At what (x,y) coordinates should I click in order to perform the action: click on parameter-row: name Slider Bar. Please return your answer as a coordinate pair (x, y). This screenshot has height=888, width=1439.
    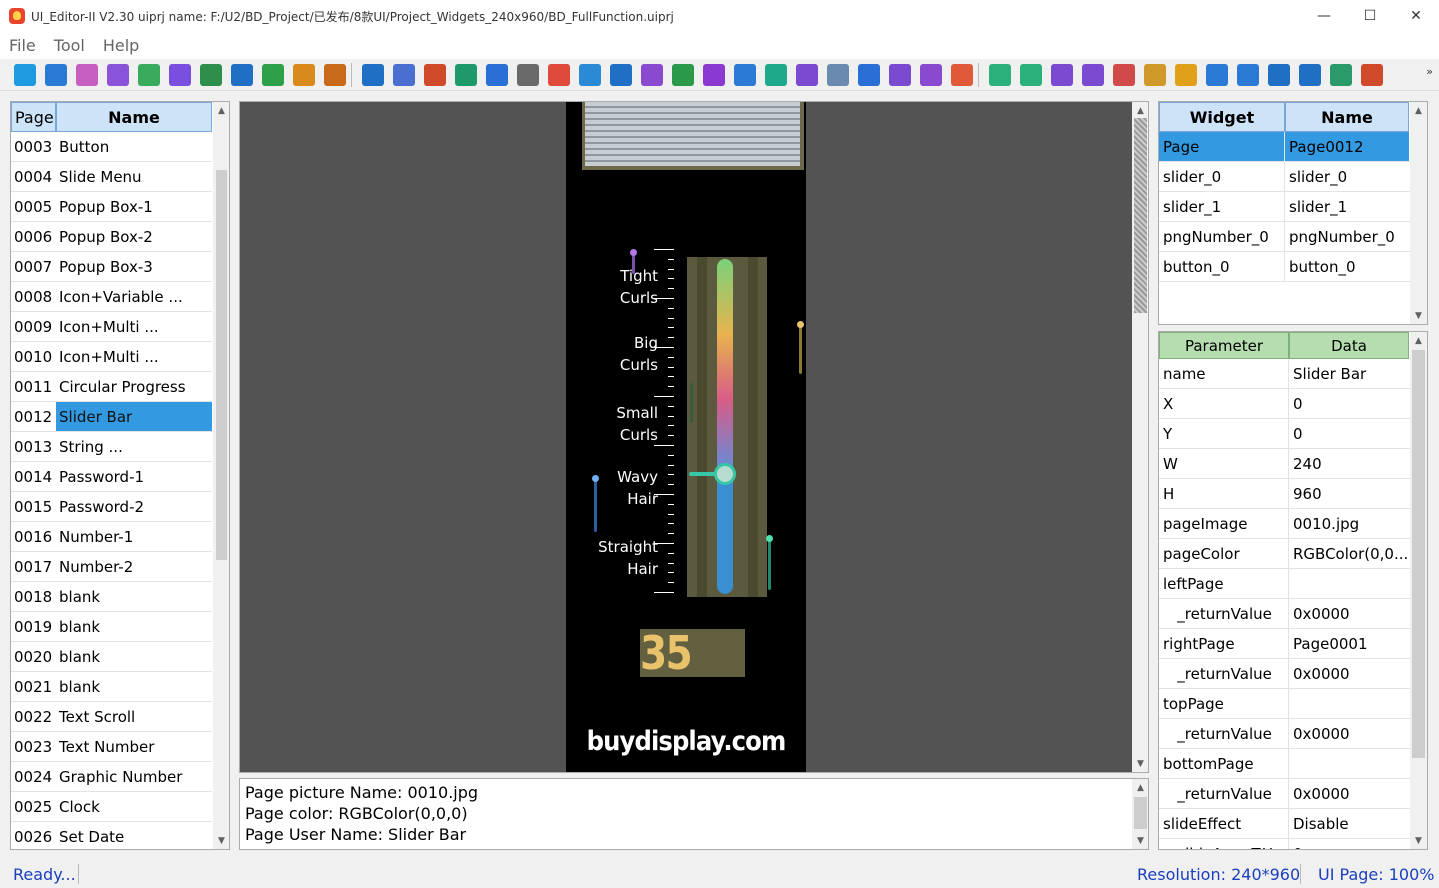
    Looking at the image, I should click on (1293, 374).